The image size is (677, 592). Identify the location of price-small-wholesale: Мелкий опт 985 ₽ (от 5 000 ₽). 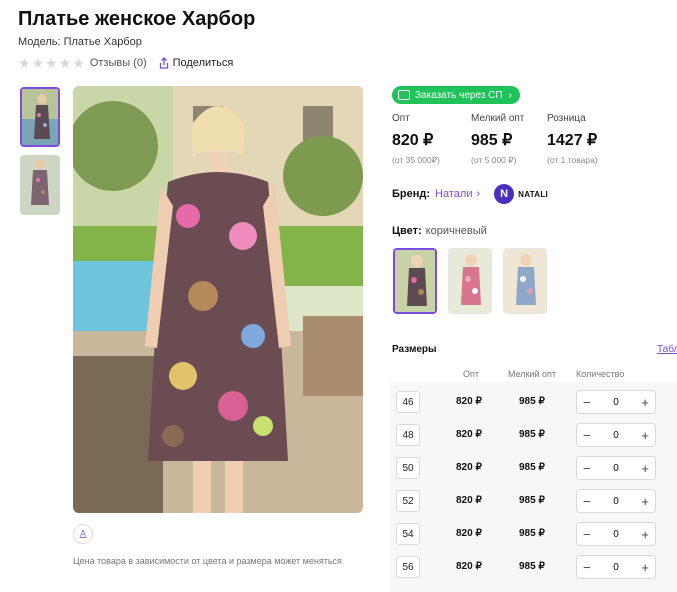
(497, 139).